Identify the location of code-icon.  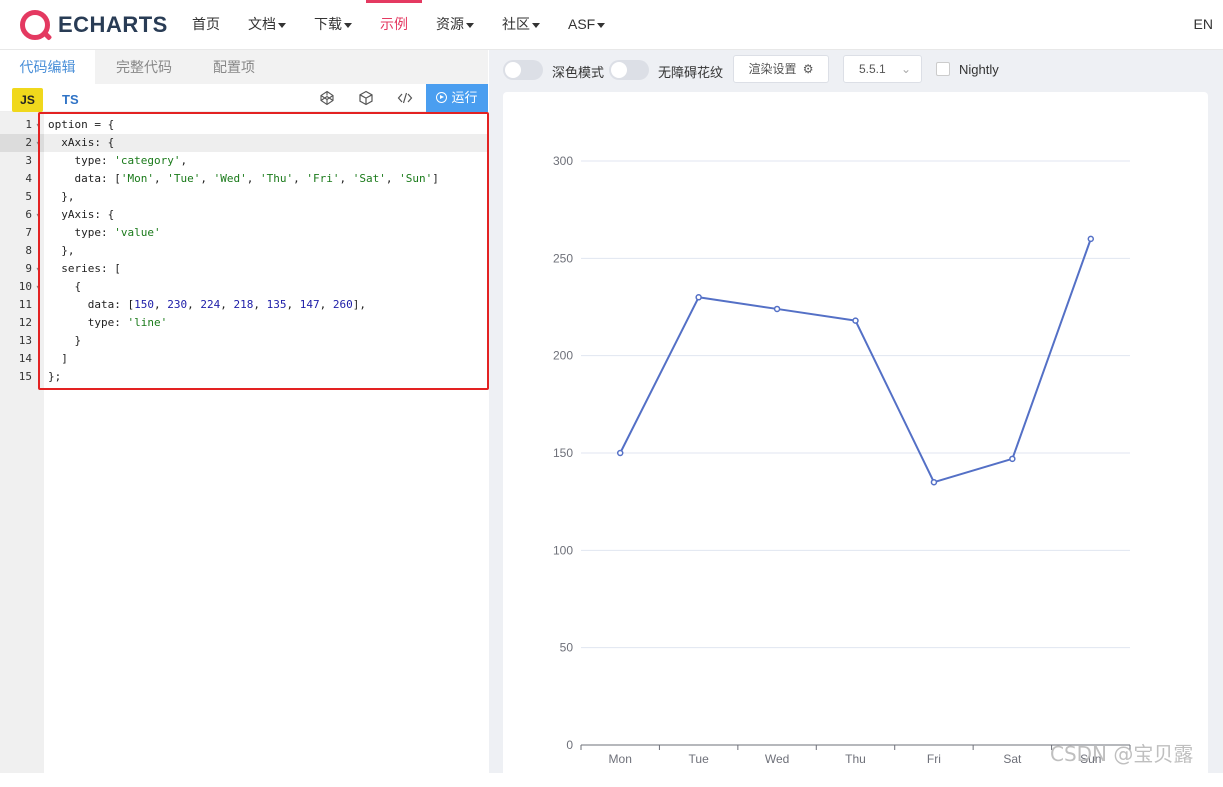
(405, 99).